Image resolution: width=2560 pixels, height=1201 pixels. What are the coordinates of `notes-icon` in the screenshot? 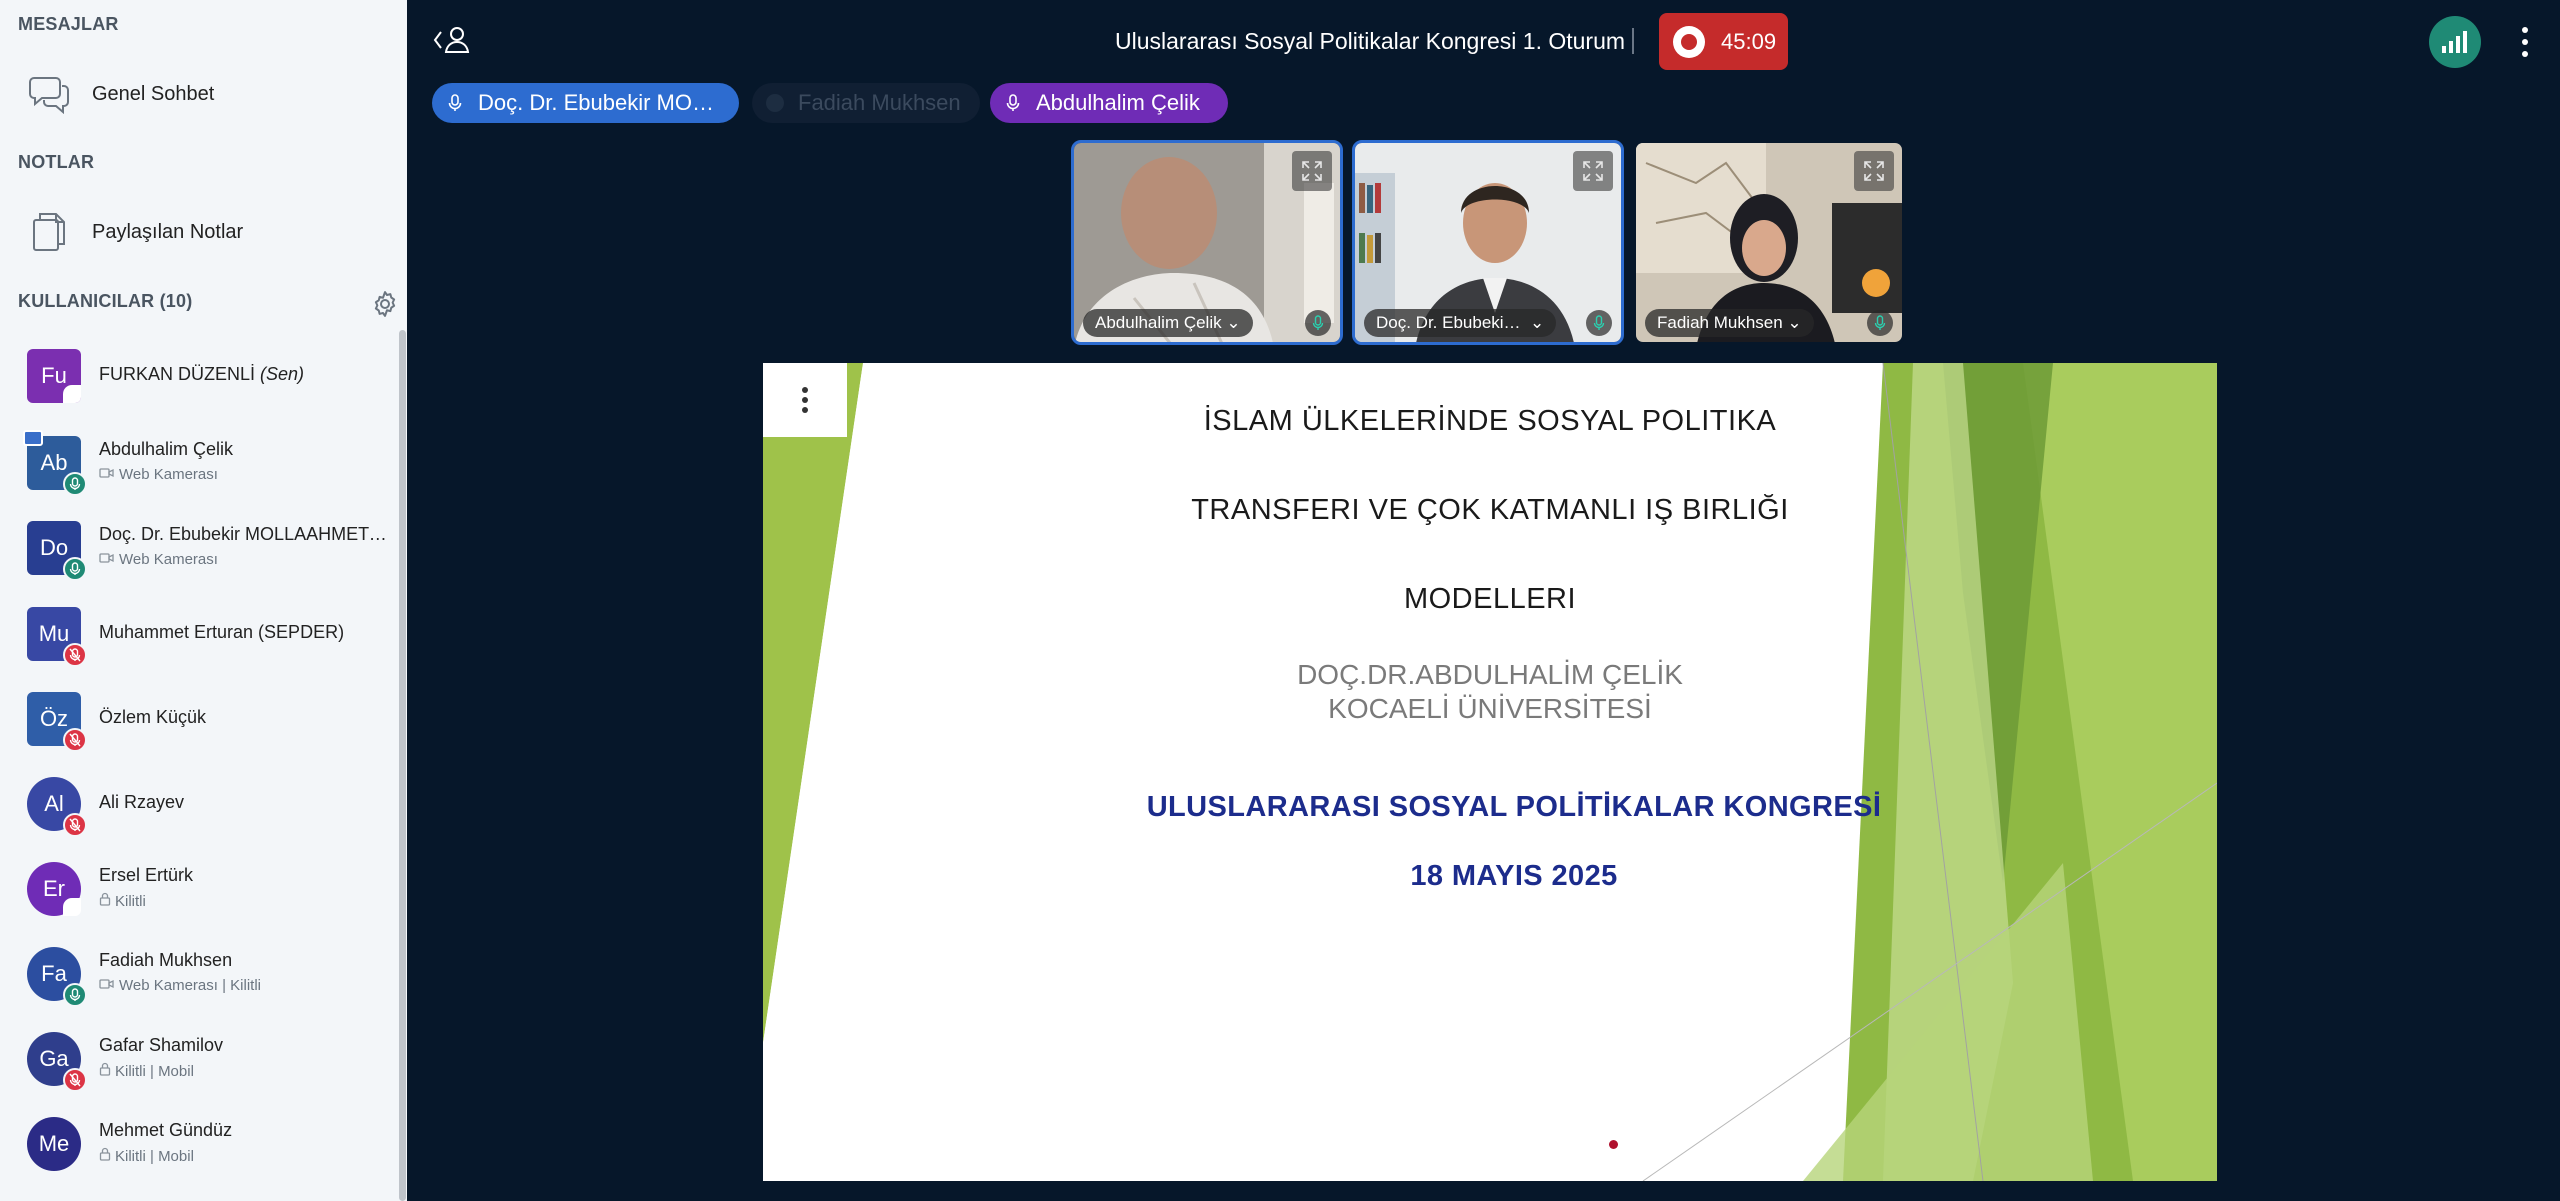 It's located at (49, 232).